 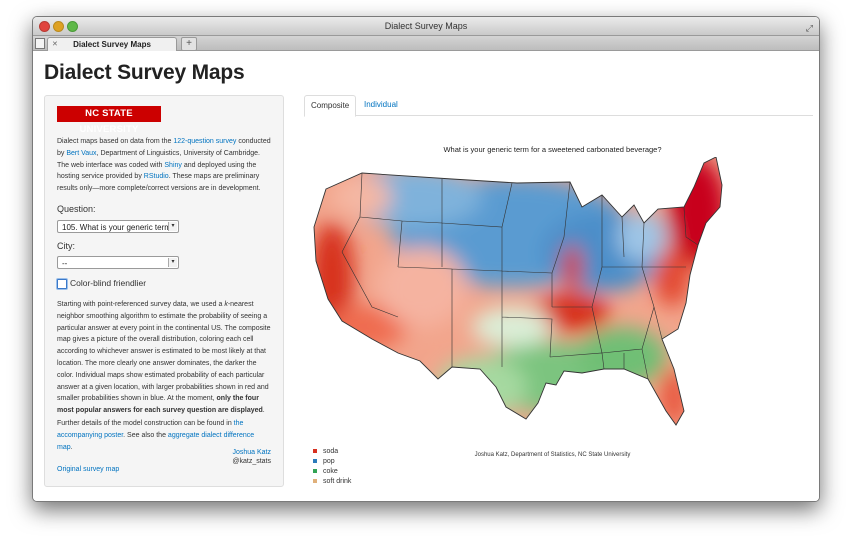 I want to click on legend-swatch-coke, so click(x=315, y=471).